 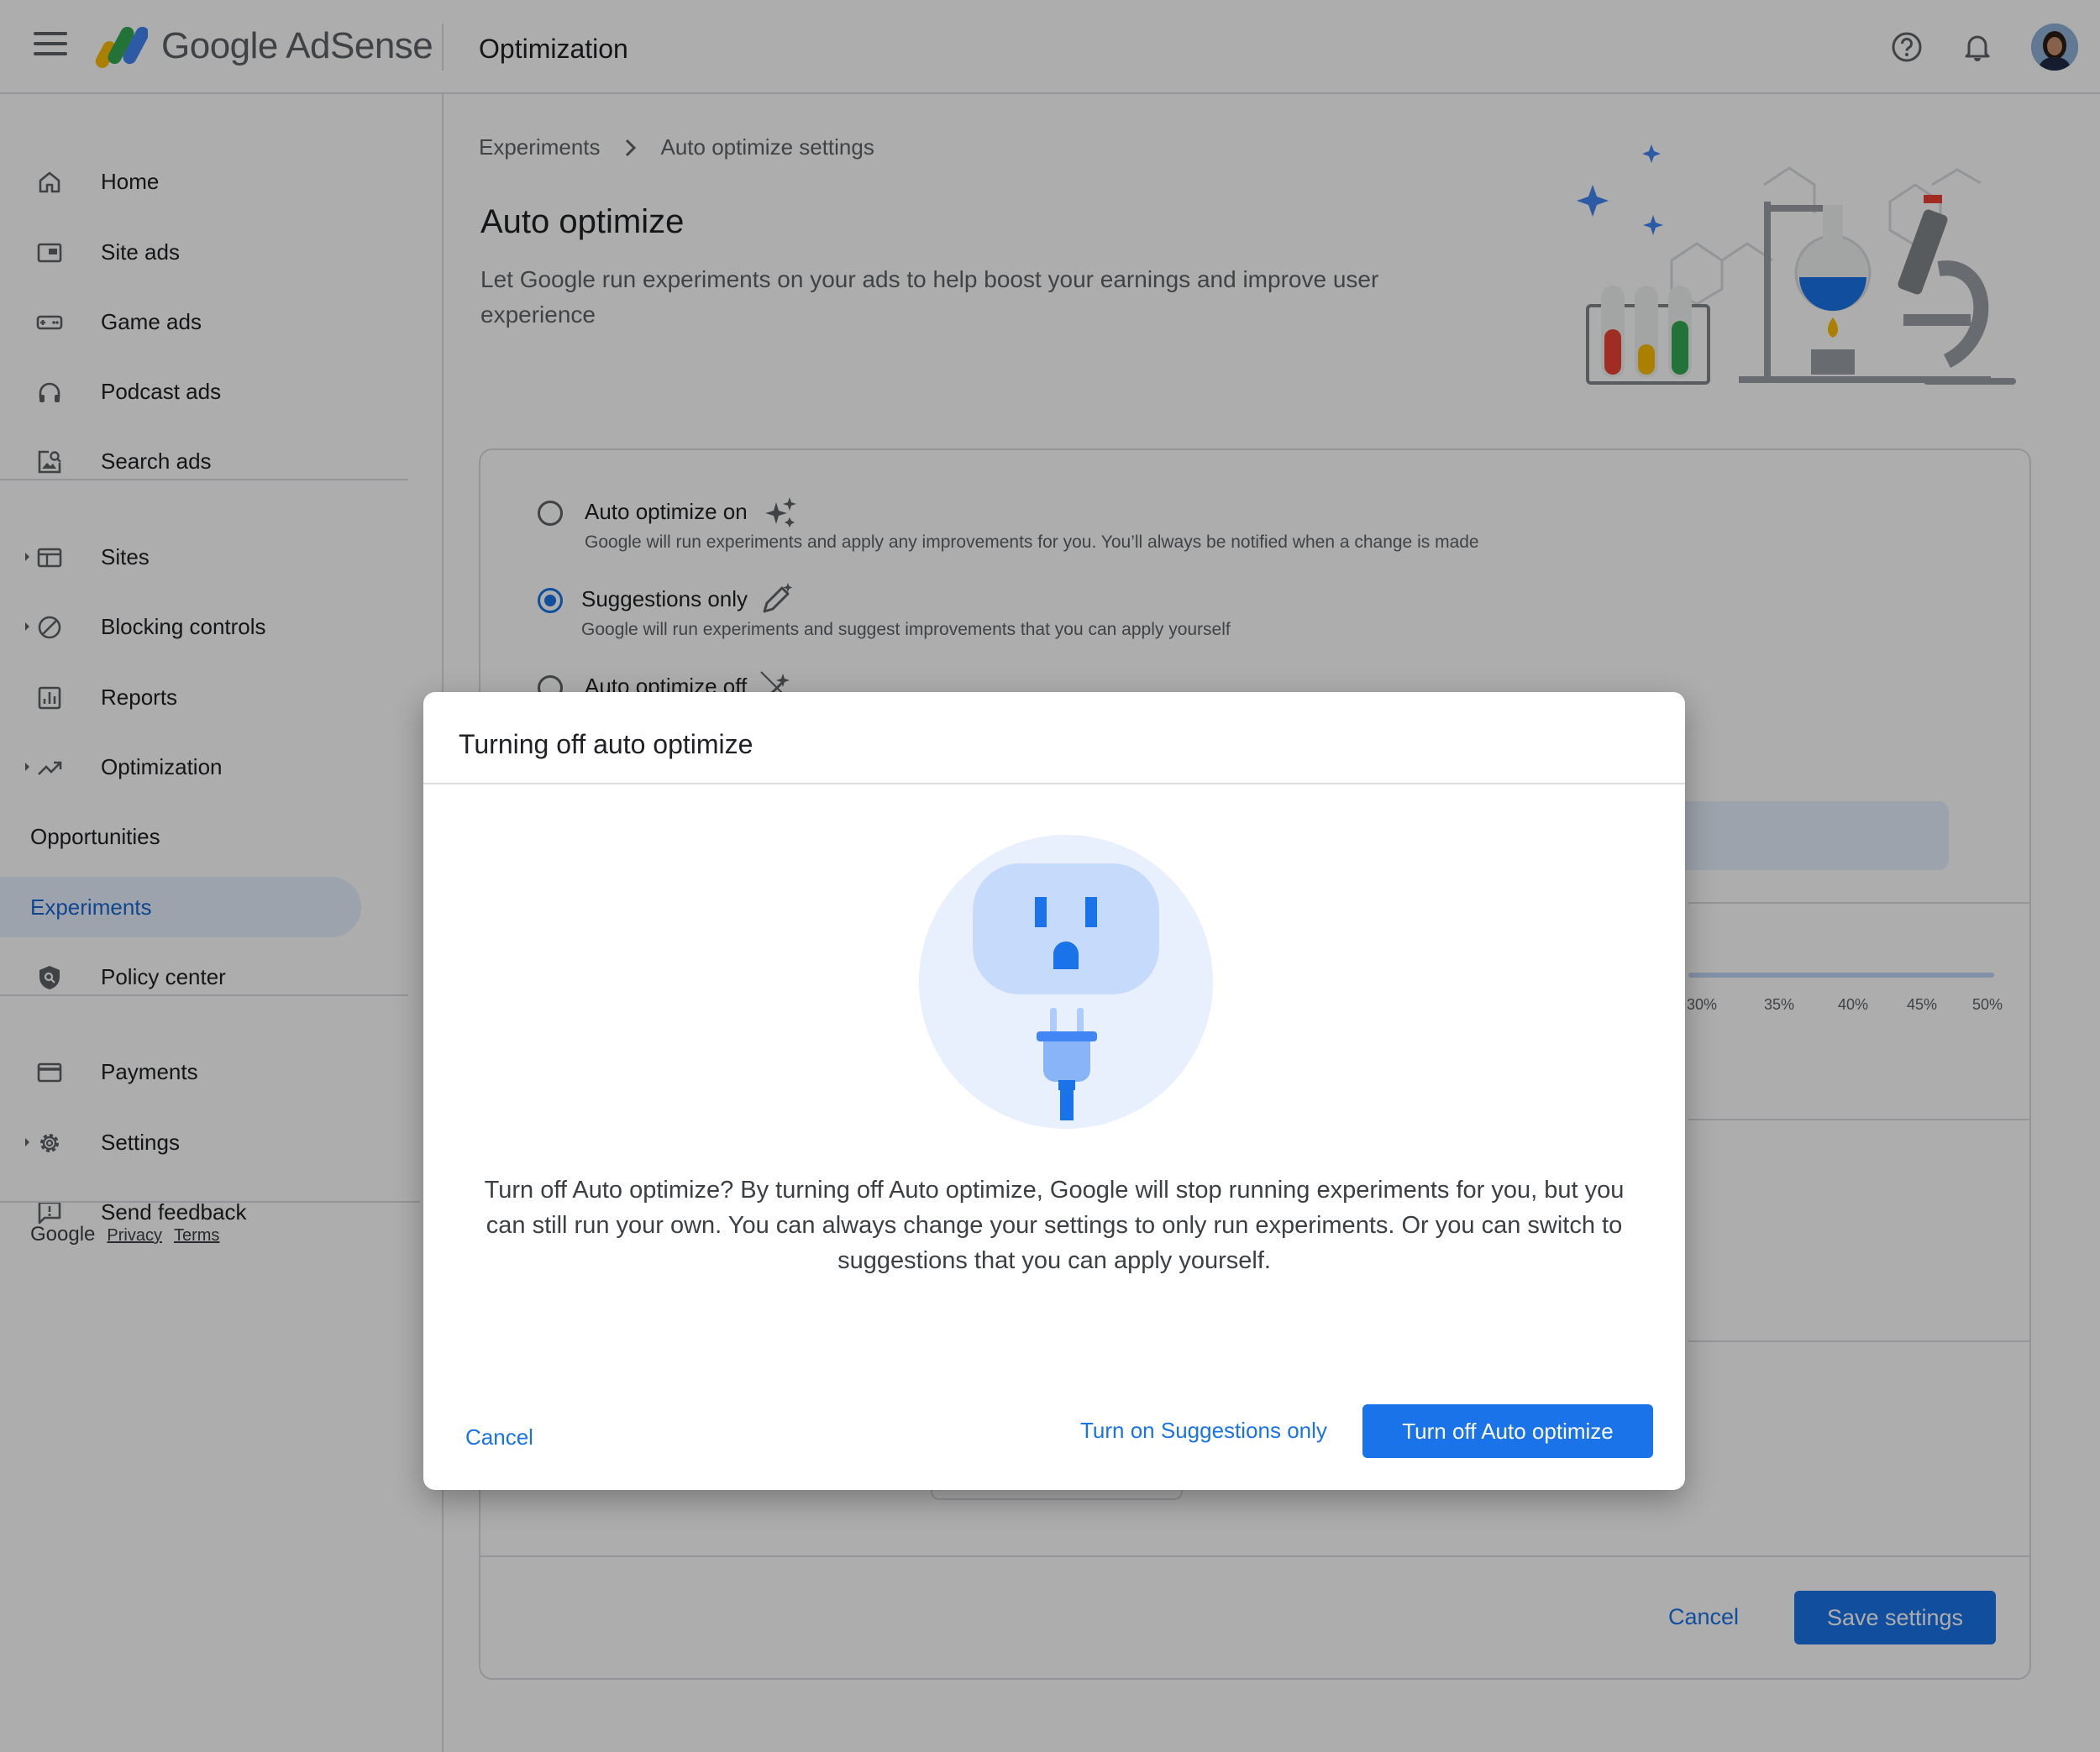 I want to click on turn-off-auto-optimize-button: Turn off Auto optimize, so click(x=1507, y=1431).